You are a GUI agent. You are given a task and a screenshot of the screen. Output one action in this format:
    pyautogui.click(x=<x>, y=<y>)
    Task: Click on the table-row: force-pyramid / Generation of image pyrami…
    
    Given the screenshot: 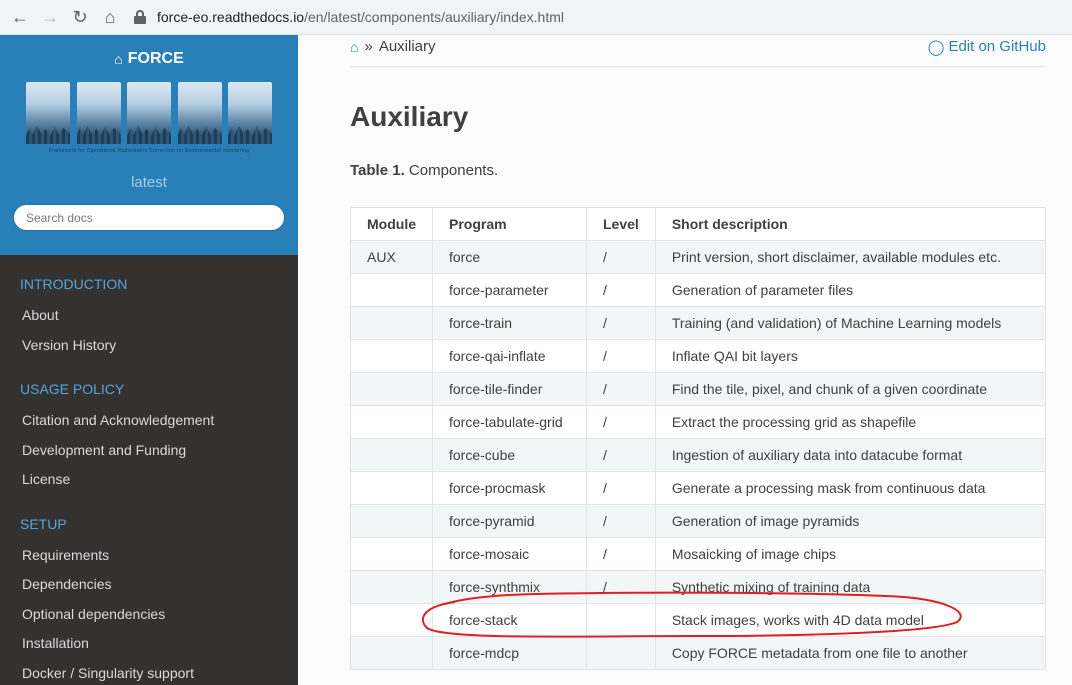 What is the action you would take?
    pyautogui.click(x=698, y=521)
    